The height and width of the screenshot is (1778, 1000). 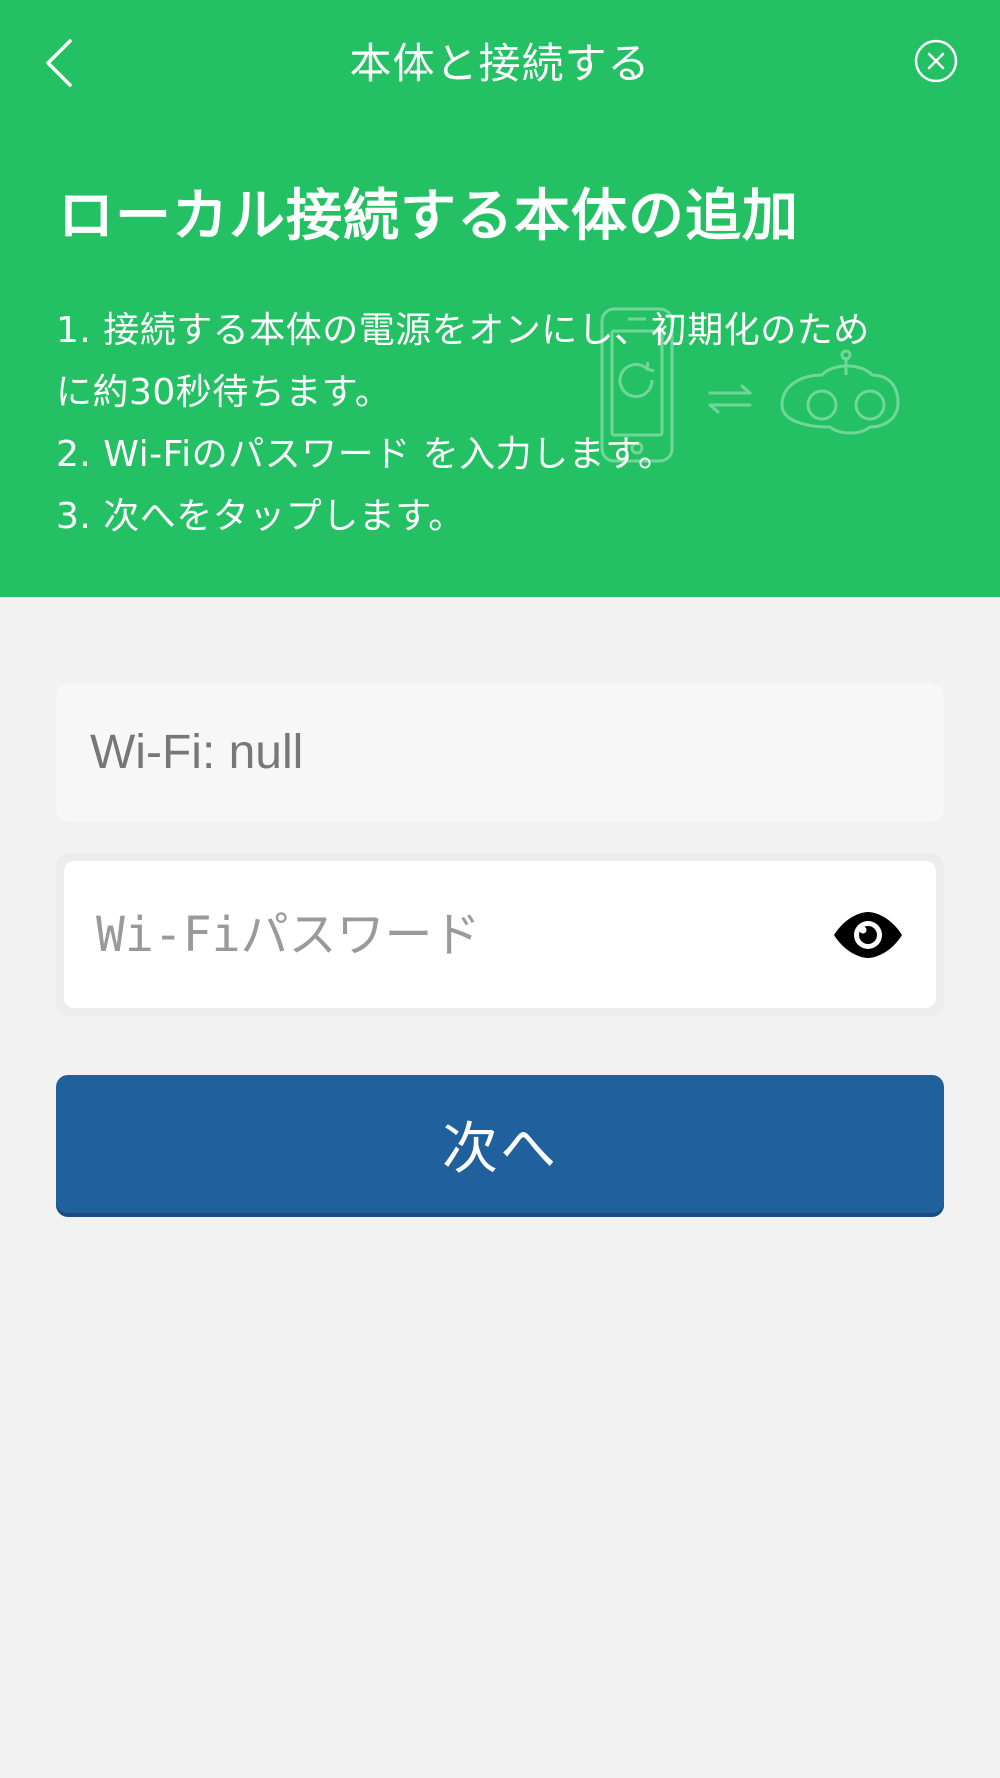 I want to click on instruction-line: 1. 接続する本体の電源をオンにし、初期化のため, so click(x=463, y=330).